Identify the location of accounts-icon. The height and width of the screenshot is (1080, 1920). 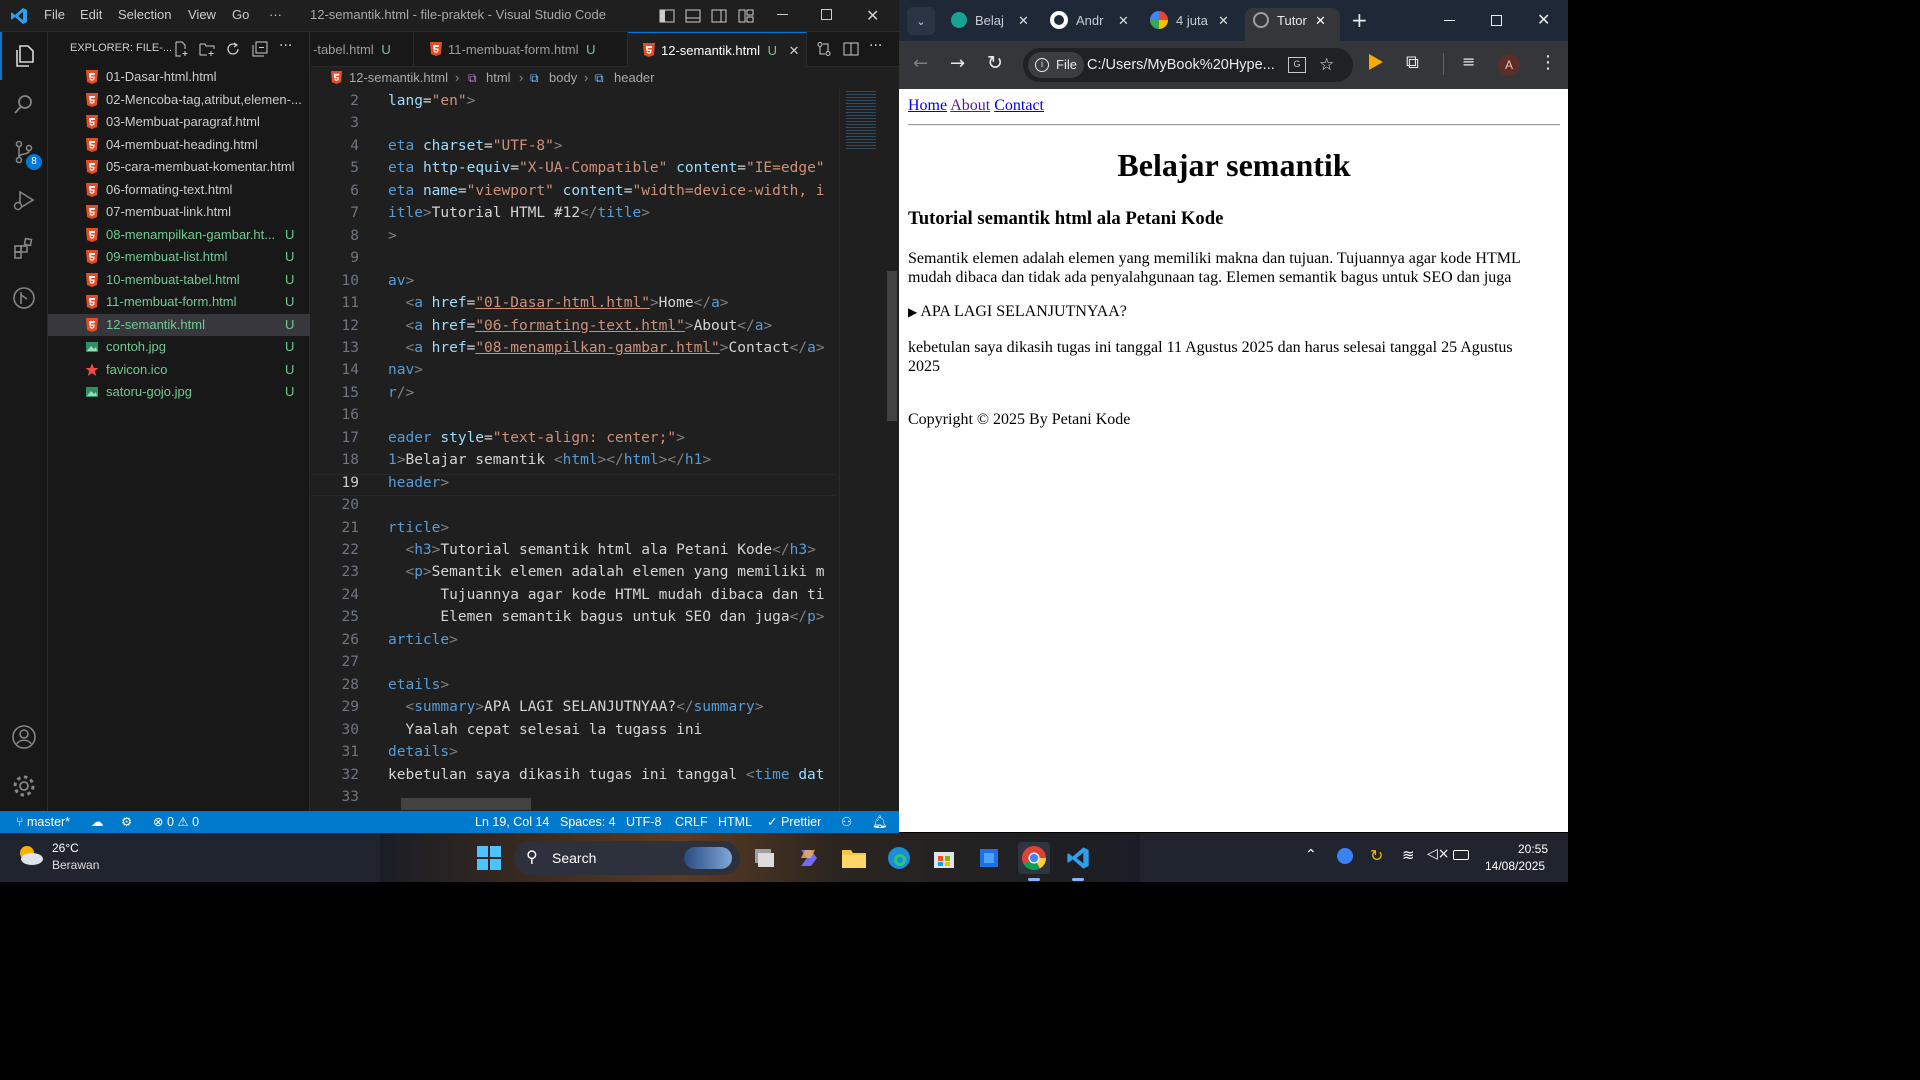
(24, 737).